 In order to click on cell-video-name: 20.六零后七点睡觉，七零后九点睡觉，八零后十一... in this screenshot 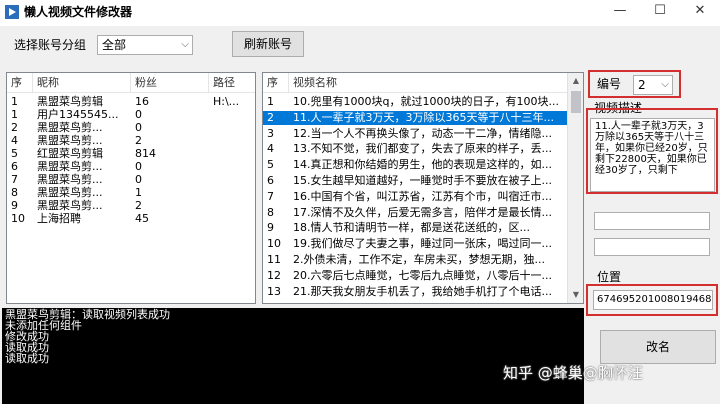, I will do `click(422, 275)`.